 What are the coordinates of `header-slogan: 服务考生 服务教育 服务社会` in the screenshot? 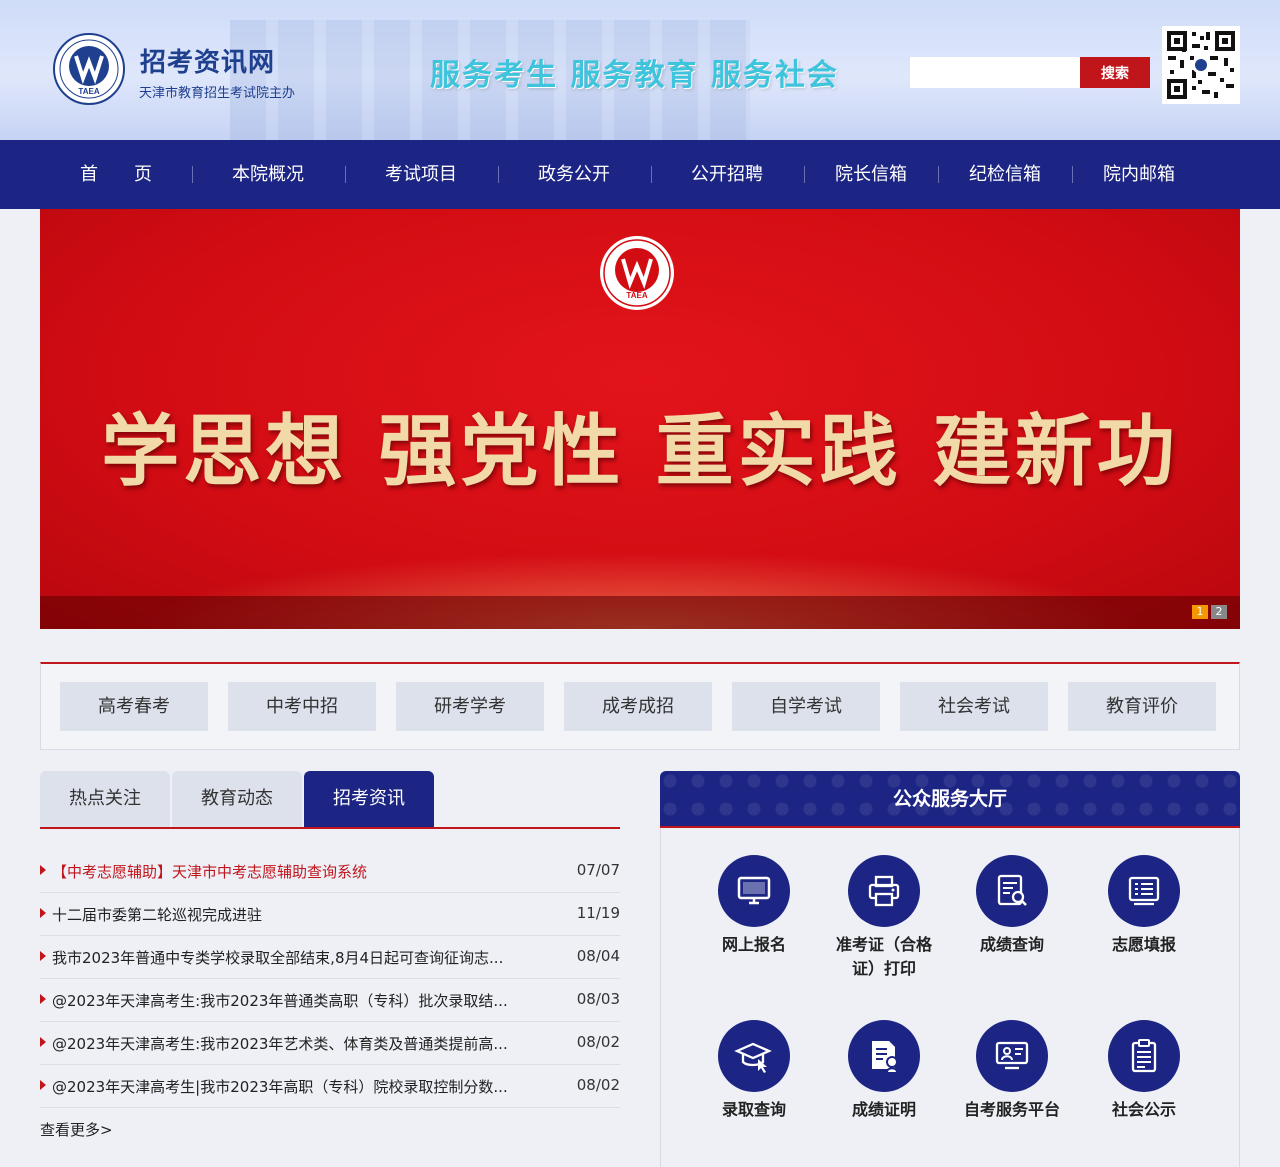 It's located at (634, 75).